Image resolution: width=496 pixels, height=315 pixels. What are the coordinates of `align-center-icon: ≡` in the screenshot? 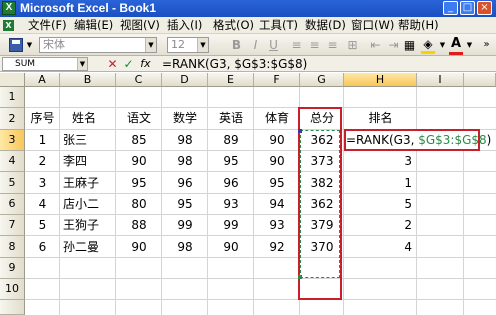 It's located at (314, 45).